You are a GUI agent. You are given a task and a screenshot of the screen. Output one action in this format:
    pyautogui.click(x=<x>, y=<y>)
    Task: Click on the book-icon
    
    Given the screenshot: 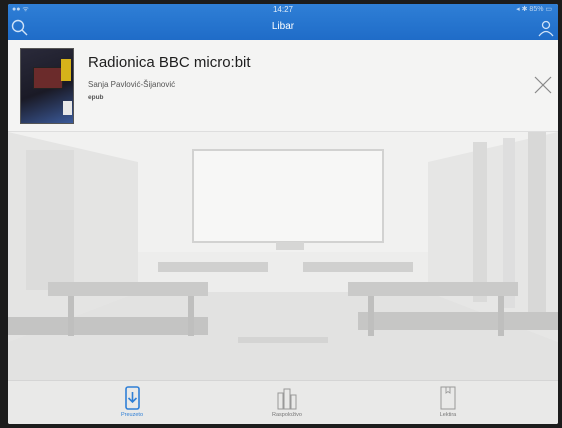 What is the action you would take?
    pyautogui.click(x=448, y=398)
    